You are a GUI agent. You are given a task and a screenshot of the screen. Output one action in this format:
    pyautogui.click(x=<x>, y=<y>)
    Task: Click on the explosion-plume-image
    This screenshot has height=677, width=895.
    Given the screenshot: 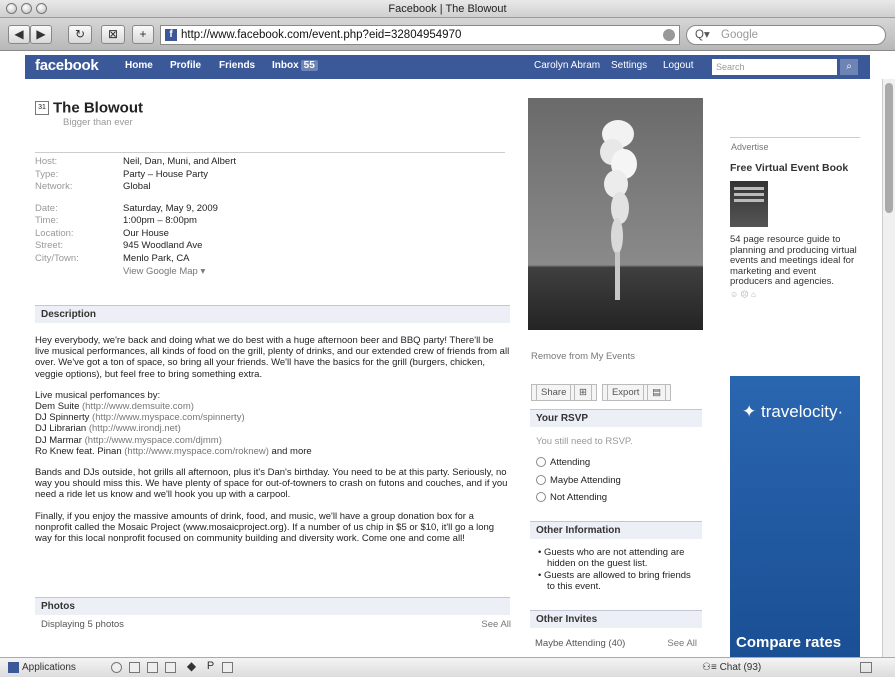 What is the action you would take?
    pyautogui.click(x=618, y=210)
    